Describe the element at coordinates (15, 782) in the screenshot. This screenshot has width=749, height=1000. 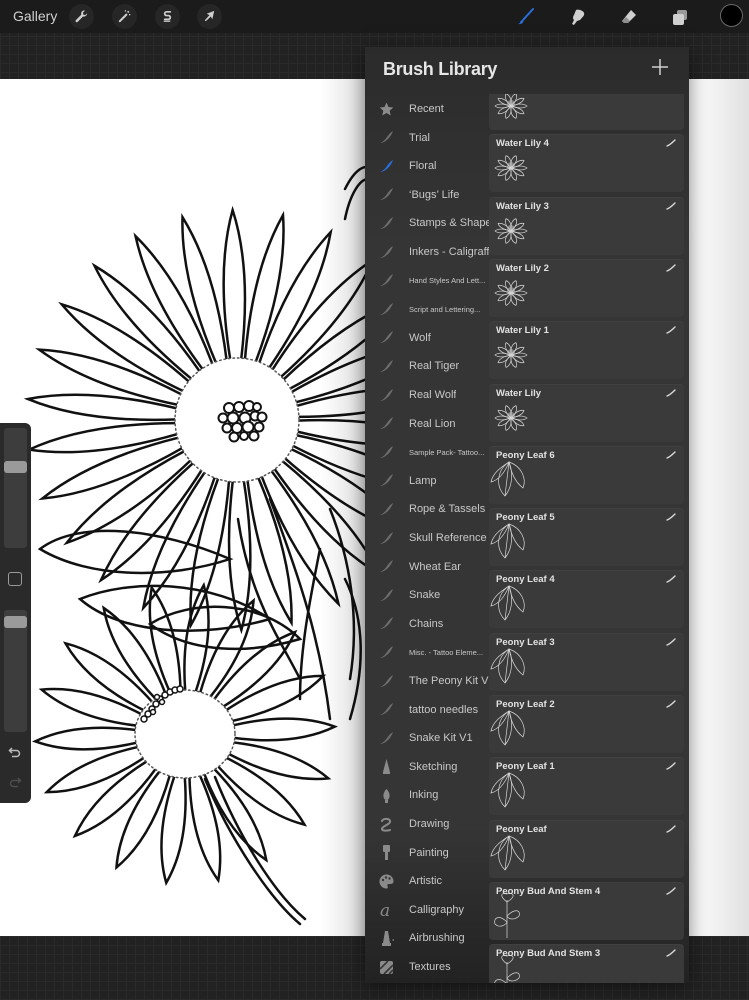
I see `redo-button` at that location.